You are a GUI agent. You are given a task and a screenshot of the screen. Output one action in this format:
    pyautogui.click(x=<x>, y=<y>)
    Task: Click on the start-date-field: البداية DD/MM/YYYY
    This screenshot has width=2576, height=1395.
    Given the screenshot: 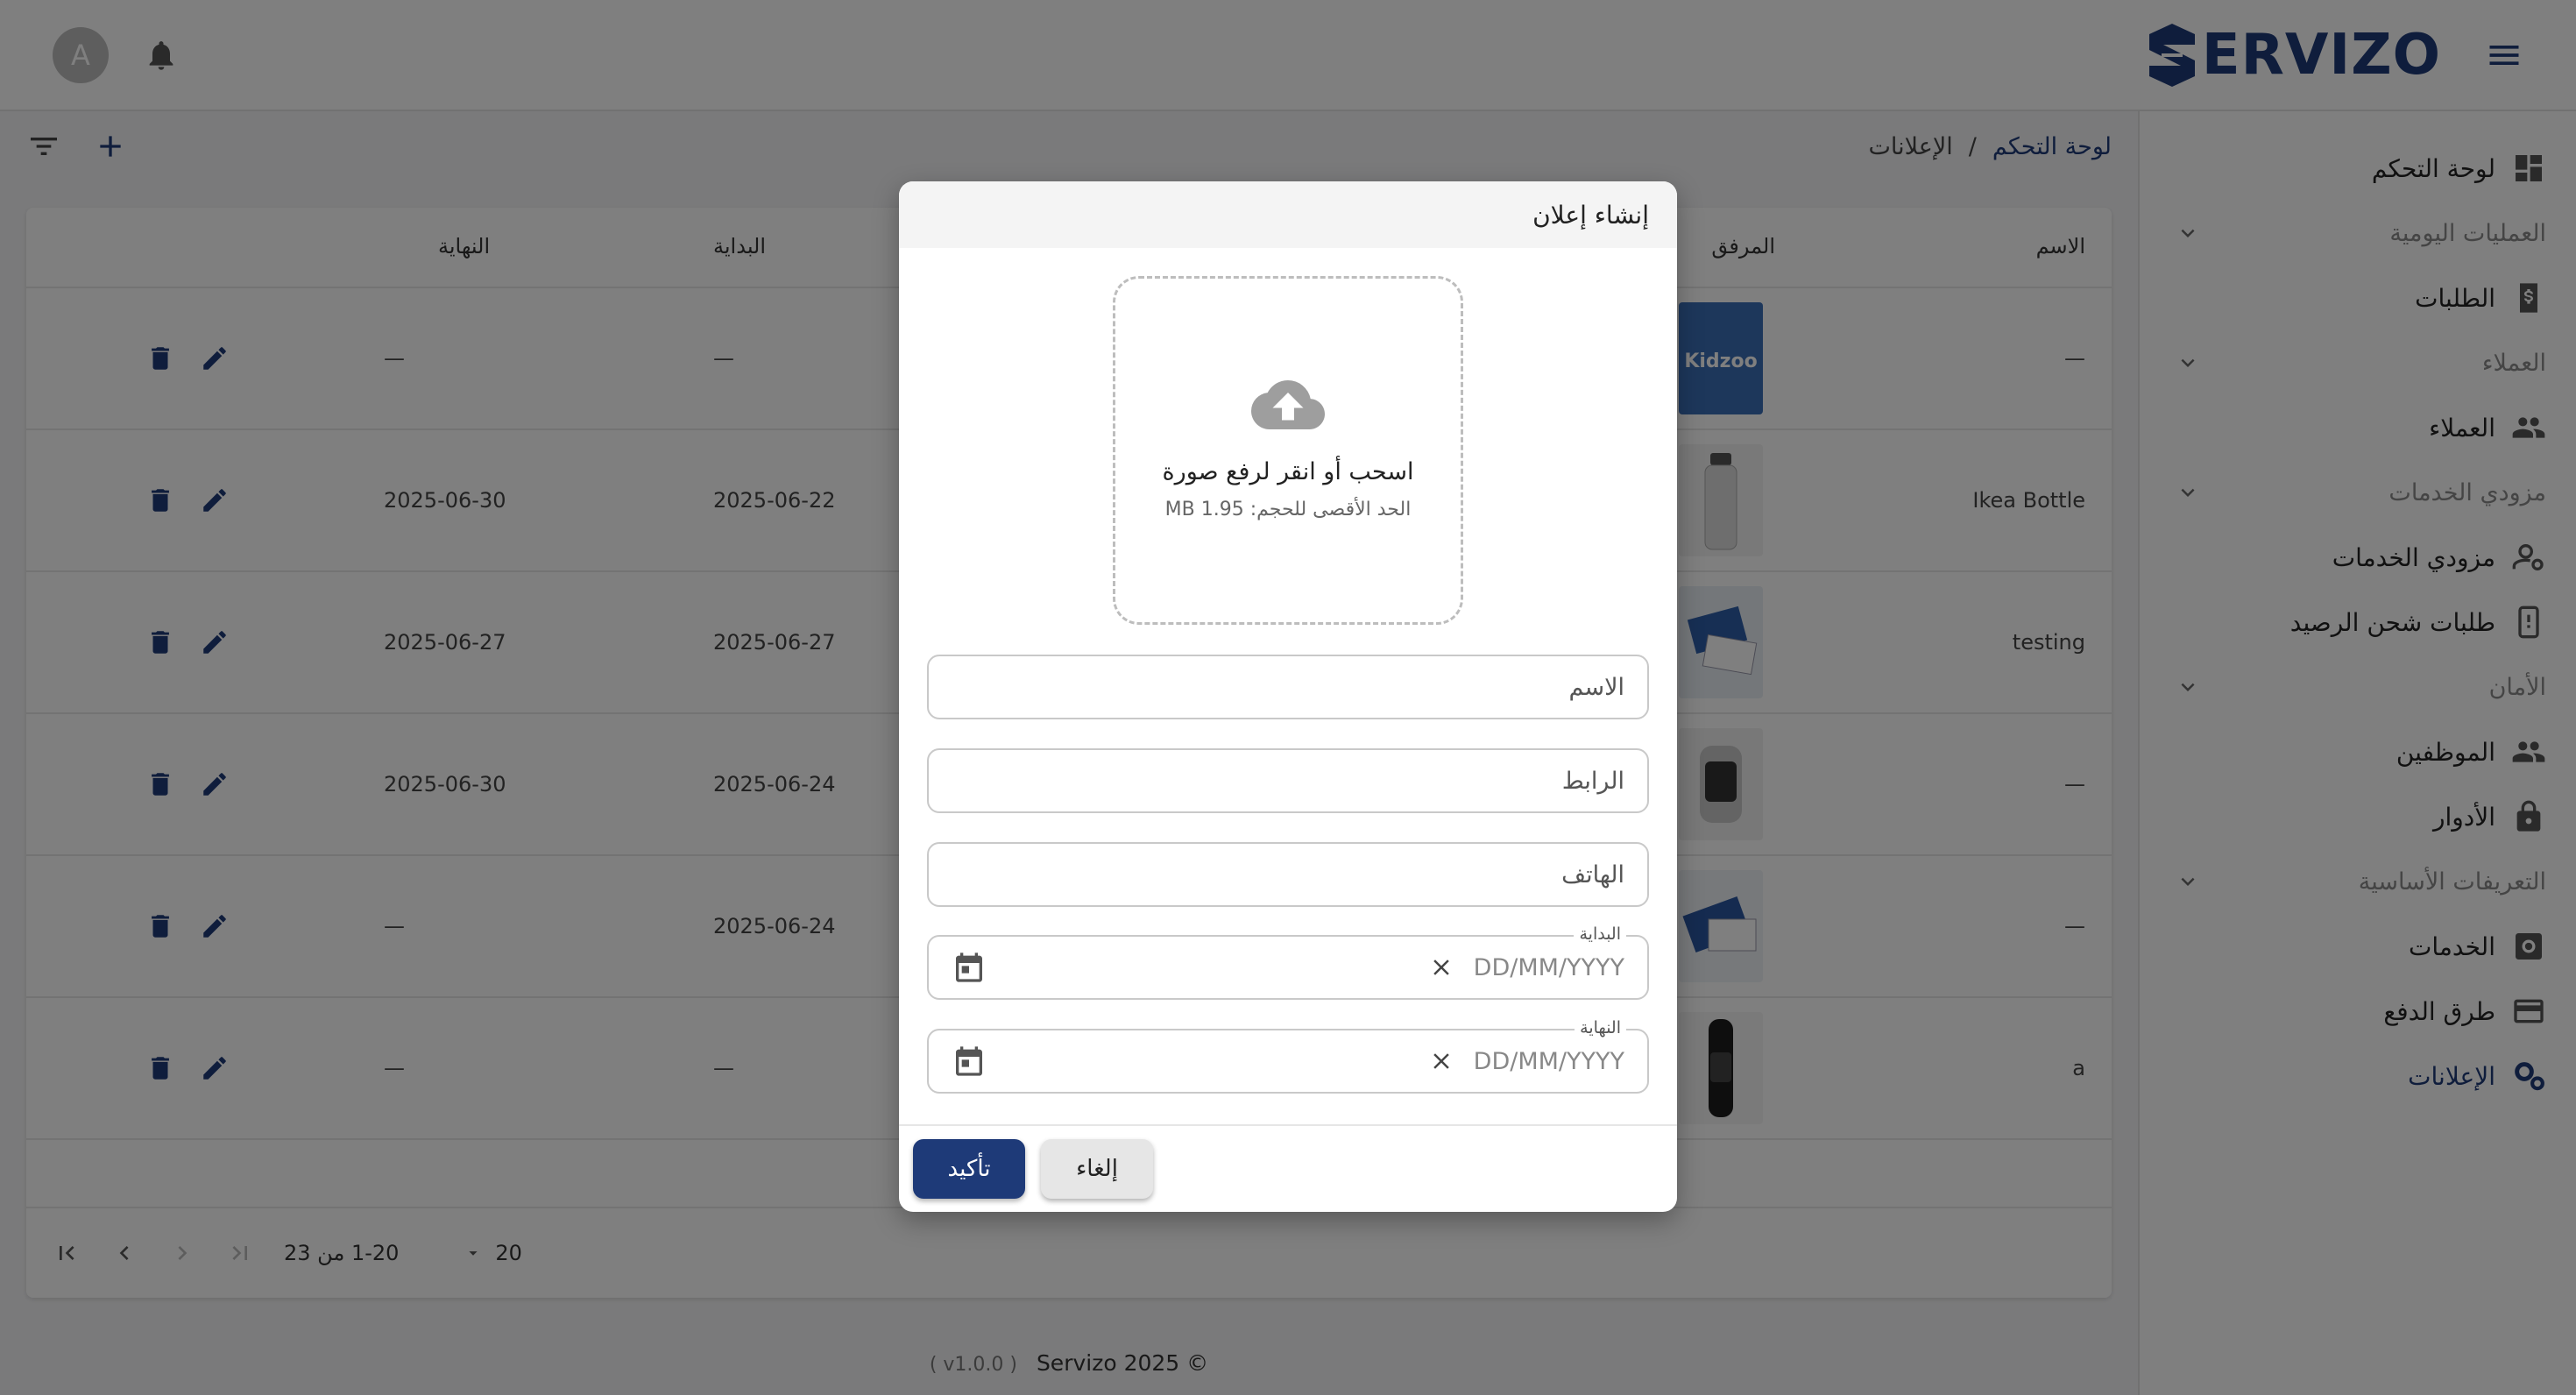 What is the action you would take?
    pyautogui.click(x=1288, y=962)
    